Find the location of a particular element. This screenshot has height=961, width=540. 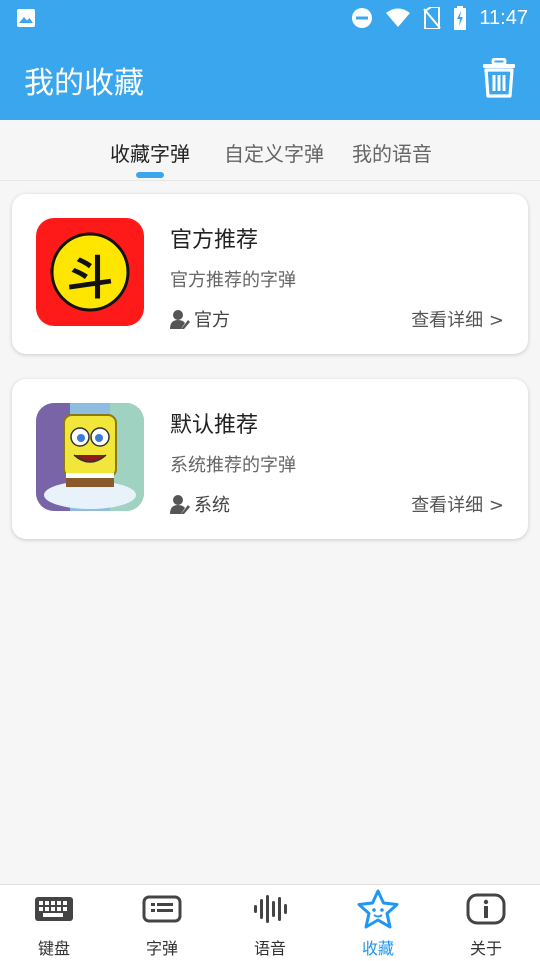

card-title: 默认推荐 is located at coordinates (214, 425).